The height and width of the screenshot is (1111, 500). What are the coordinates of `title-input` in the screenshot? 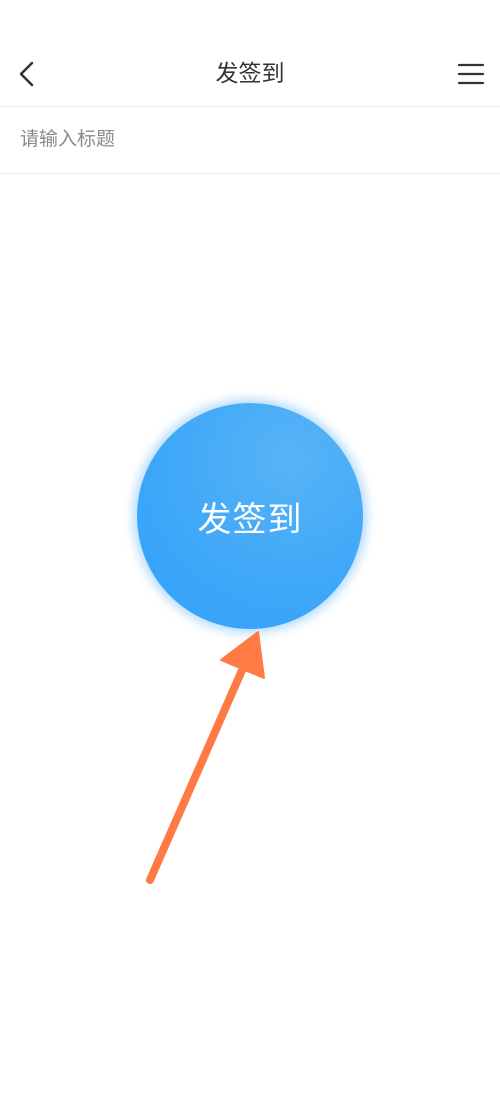 It's located at (250, 139).